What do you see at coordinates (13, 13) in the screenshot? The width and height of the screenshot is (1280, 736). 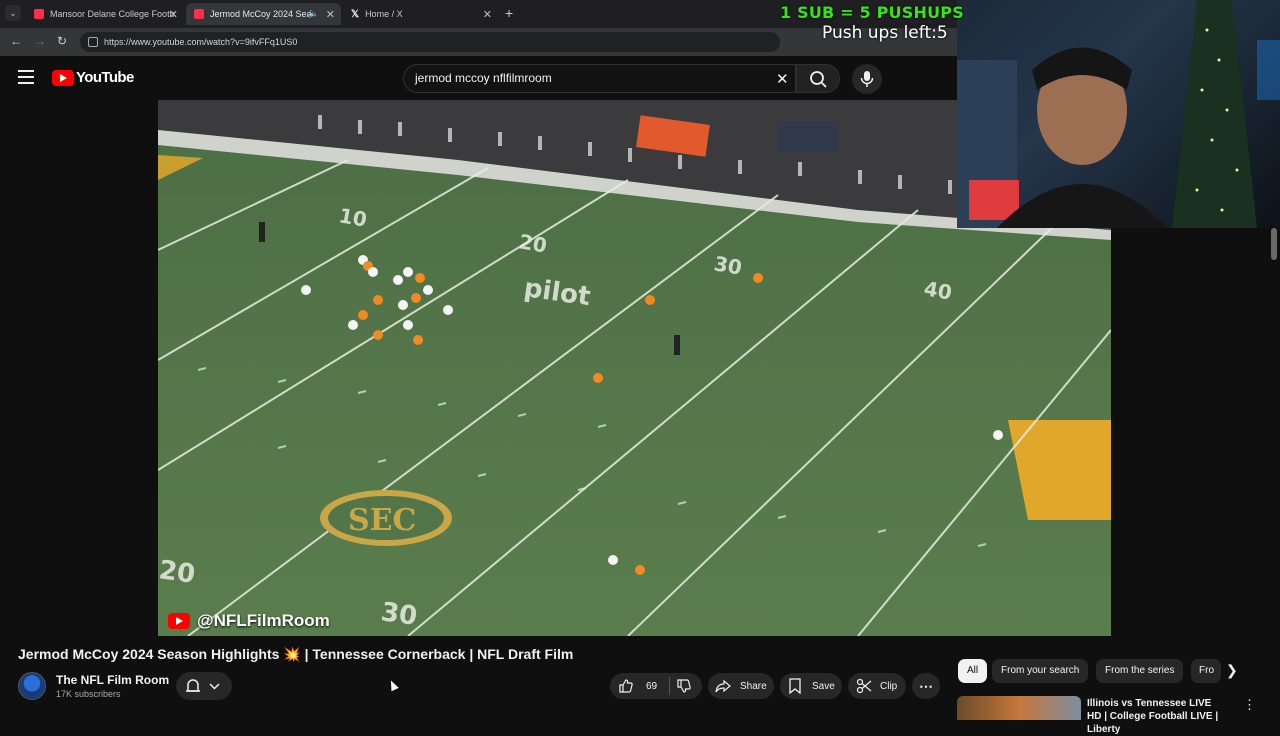 I see `tab-list-button: ⌄` at bounding box center [13, 13].